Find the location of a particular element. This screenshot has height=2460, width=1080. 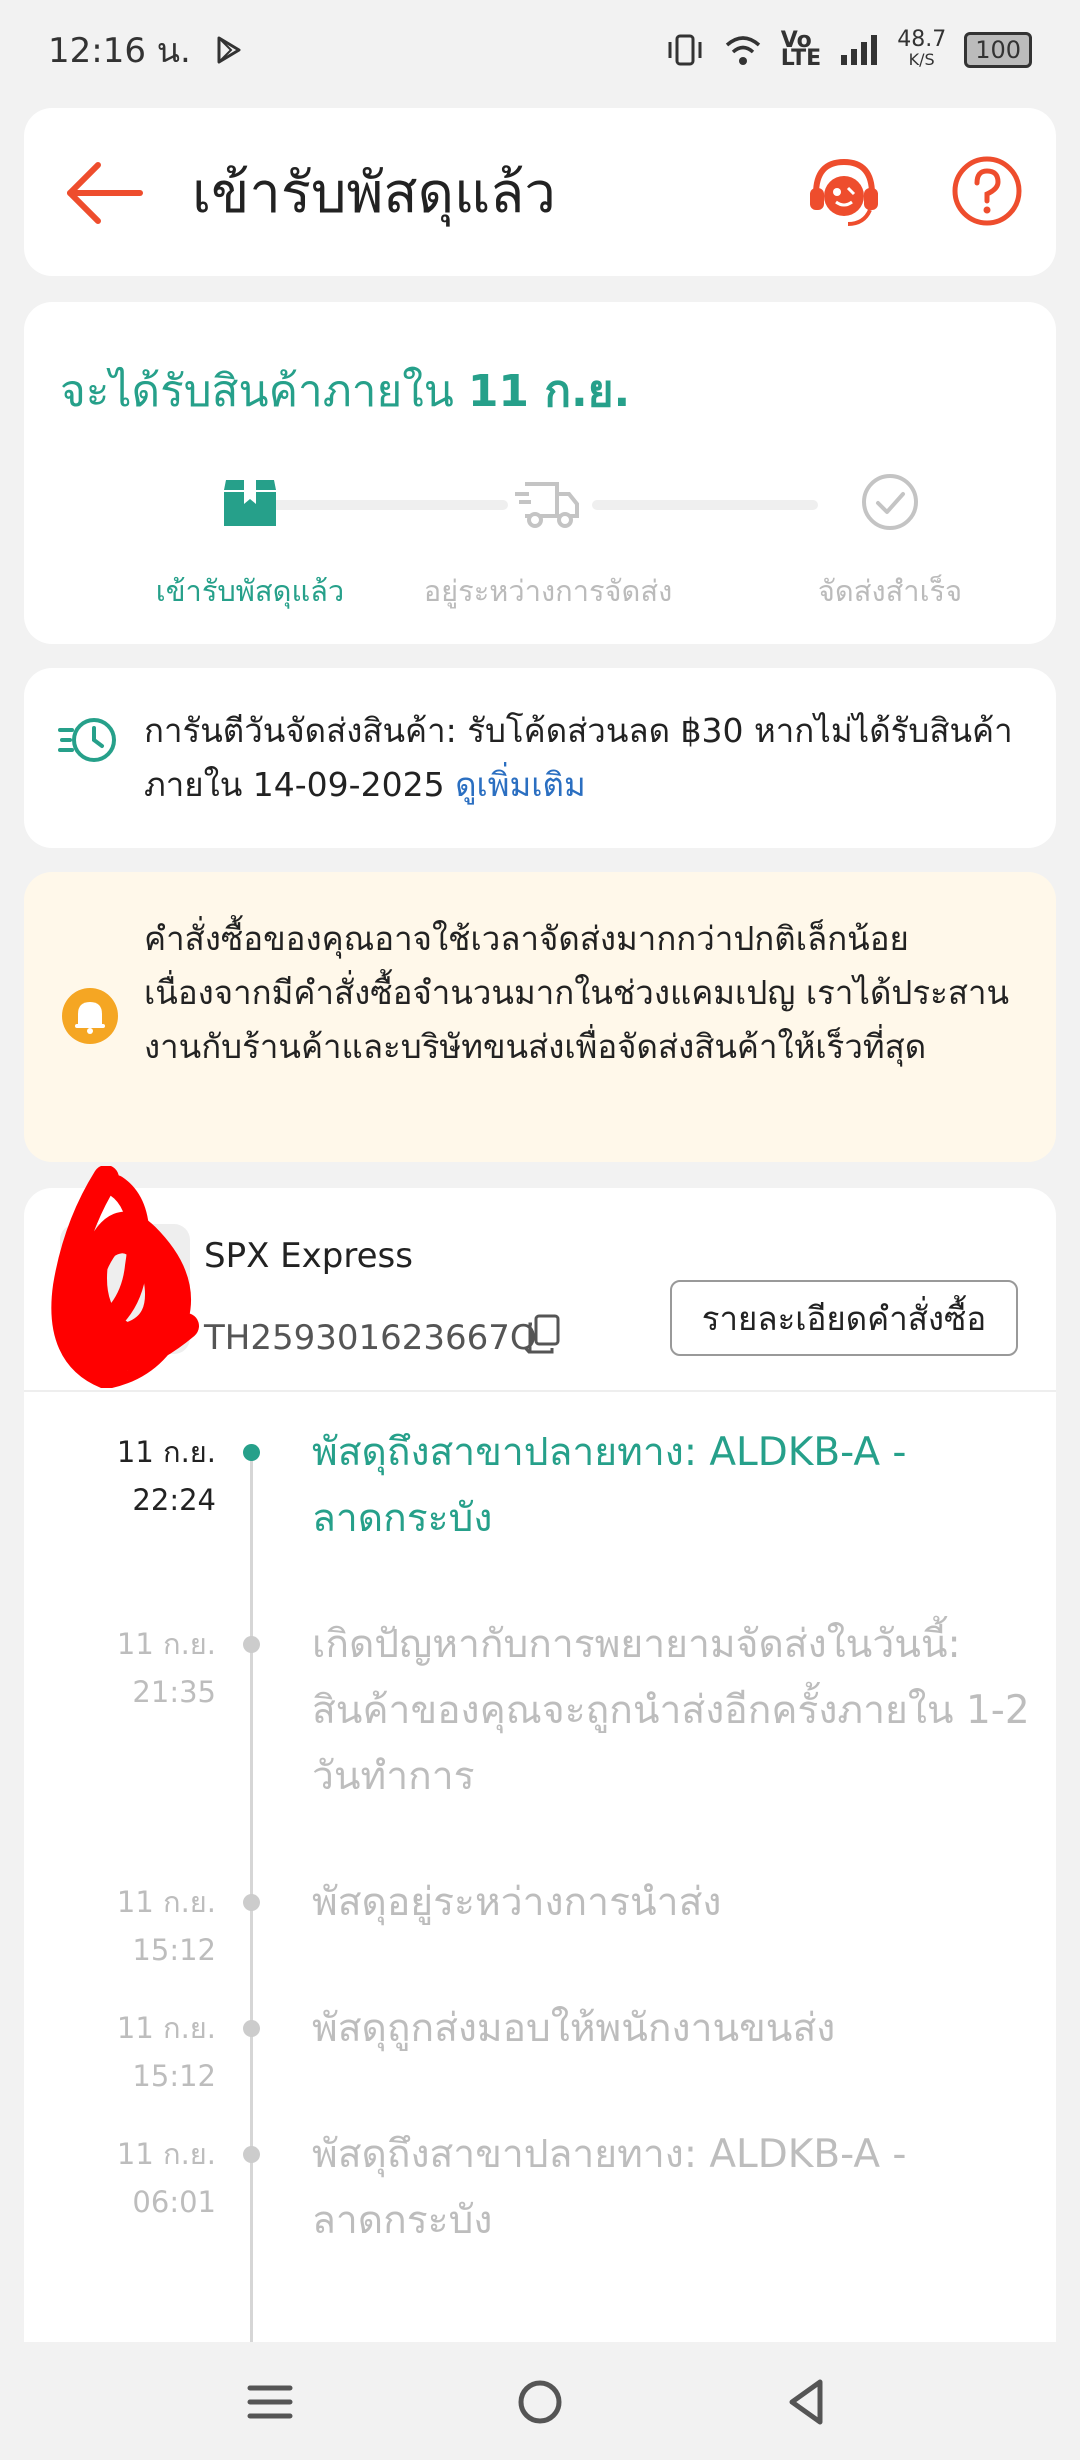

redaction-scribble is located at coordinates (125, 1277).